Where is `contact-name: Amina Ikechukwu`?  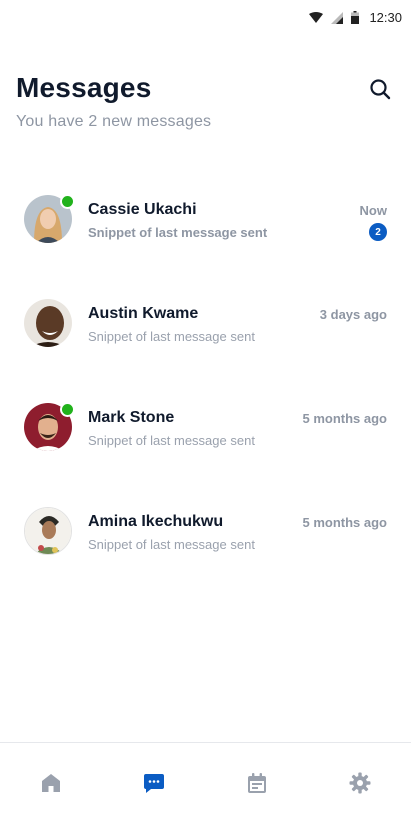 contact-name: Amina Ikechukwu is located at coordinates (156, 521).